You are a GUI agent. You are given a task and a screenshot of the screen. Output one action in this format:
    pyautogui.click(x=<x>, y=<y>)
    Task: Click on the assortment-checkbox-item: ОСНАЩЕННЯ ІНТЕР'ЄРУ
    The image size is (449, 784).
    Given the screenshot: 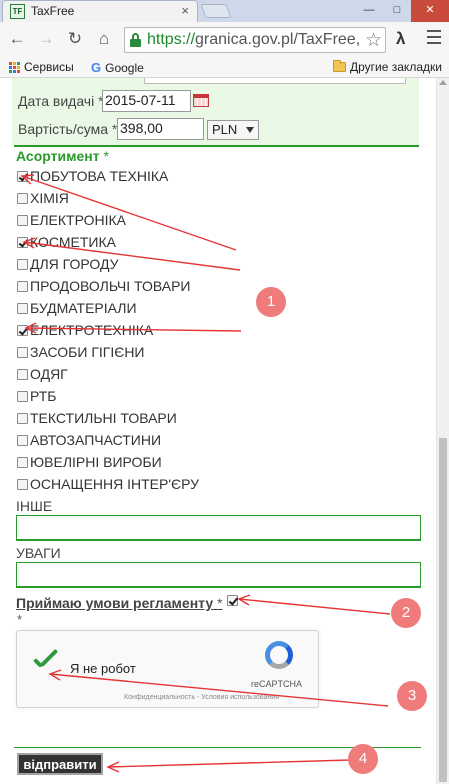 What is the action you would take?
    pyautogui.click(x=137, y=487)
    